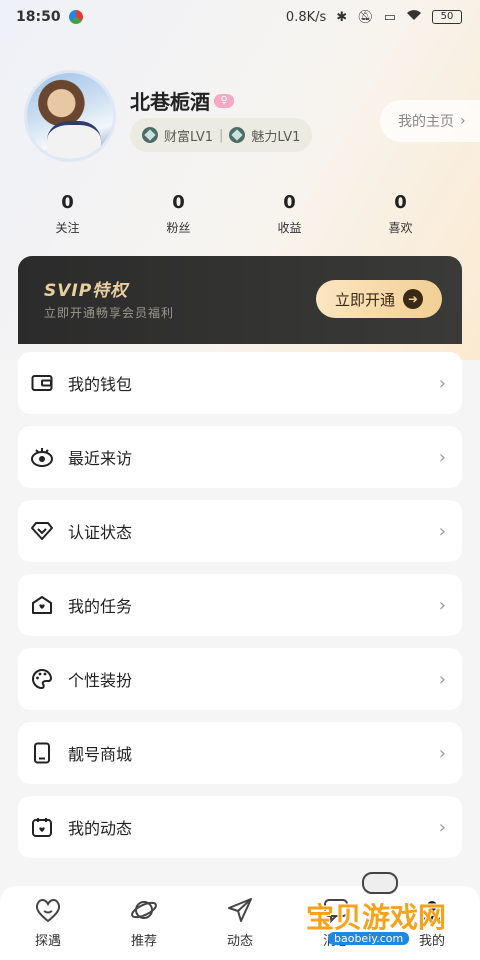 The image size is (480, 960). I want to click on status-bar: 18:50 0.8K/s ✱ 🔕︎ ▭ 50, so click(240, 17).